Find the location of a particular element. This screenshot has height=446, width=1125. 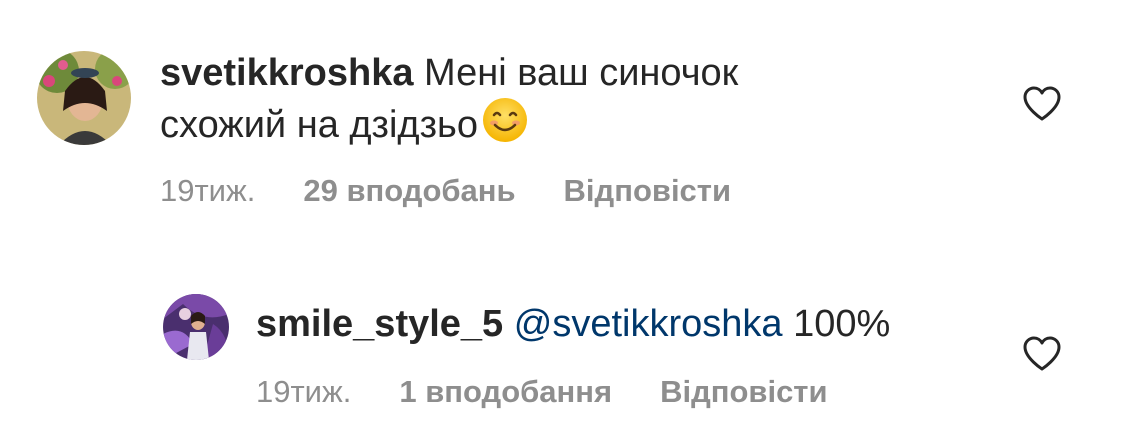

comment-meta: 19тиж. 29 вподобань Відповісти is located at coordinates (469, 191).